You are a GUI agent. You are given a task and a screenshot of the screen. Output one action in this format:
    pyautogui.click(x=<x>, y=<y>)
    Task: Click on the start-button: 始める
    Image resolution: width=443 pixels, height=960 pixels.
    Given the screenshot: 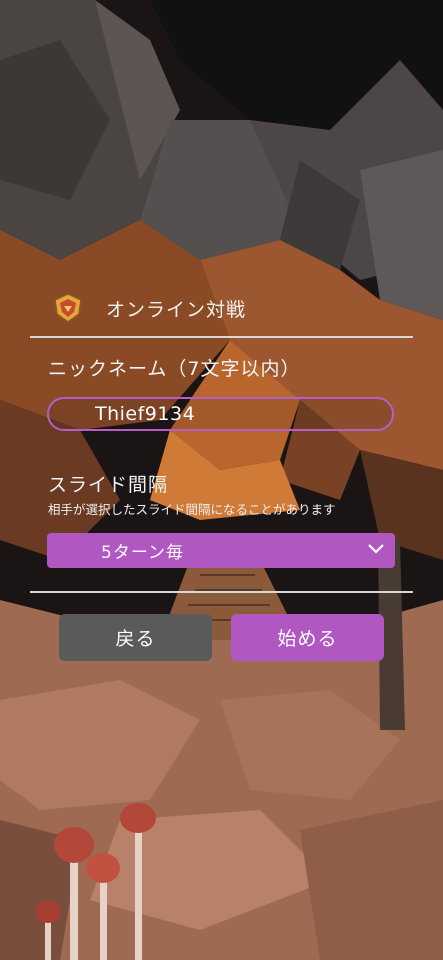 What is the action you would take?
    pyautogui.click(x=307, y=637)
    